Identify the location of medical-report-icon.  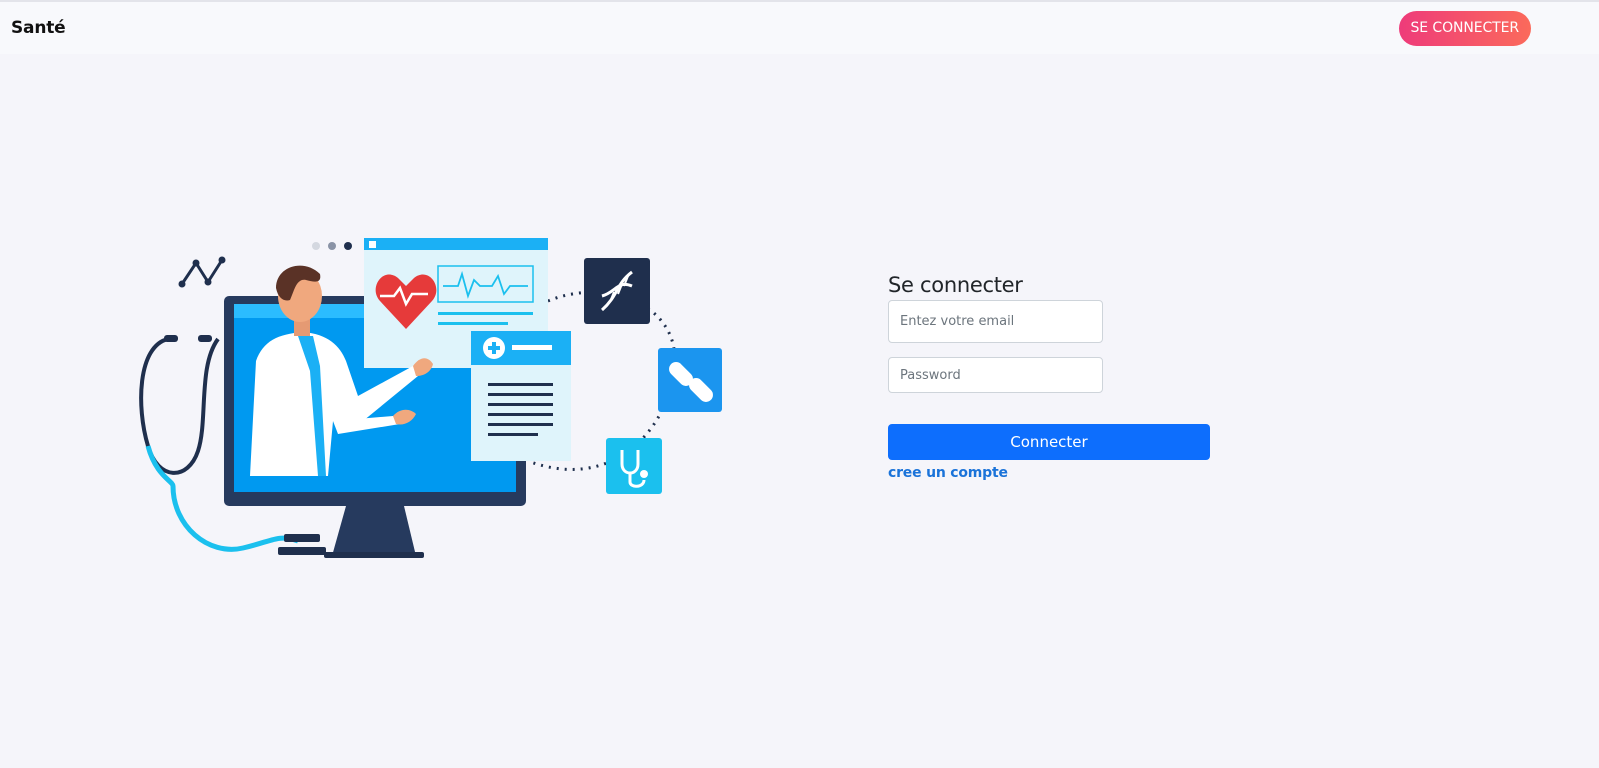
(521, 396).